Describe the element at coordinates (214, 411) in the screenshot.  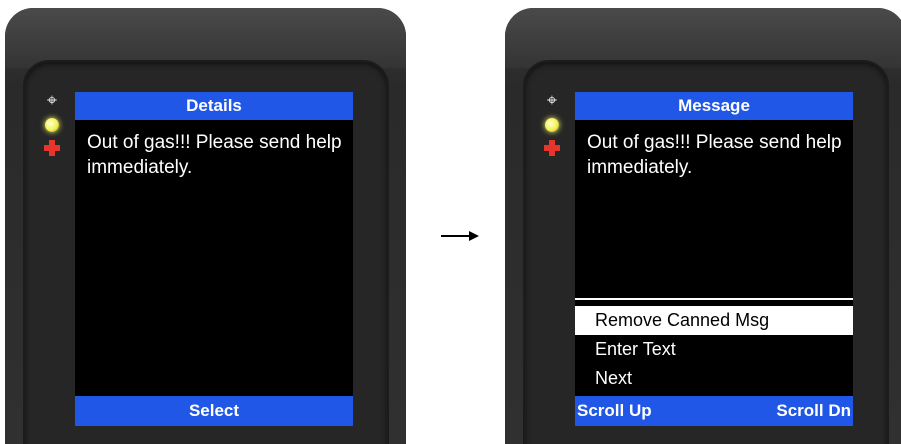
I see `select-softkey: Select` at that location.